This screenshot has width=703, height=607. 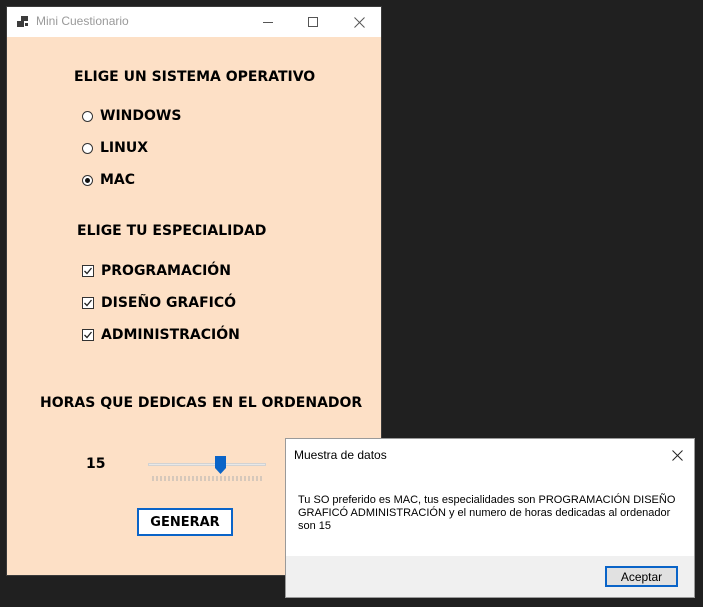 What do you see at coordinates (641, 576) in the screenshot?
I see `accept-button: Aceptar` at bounding box center [641, 576].